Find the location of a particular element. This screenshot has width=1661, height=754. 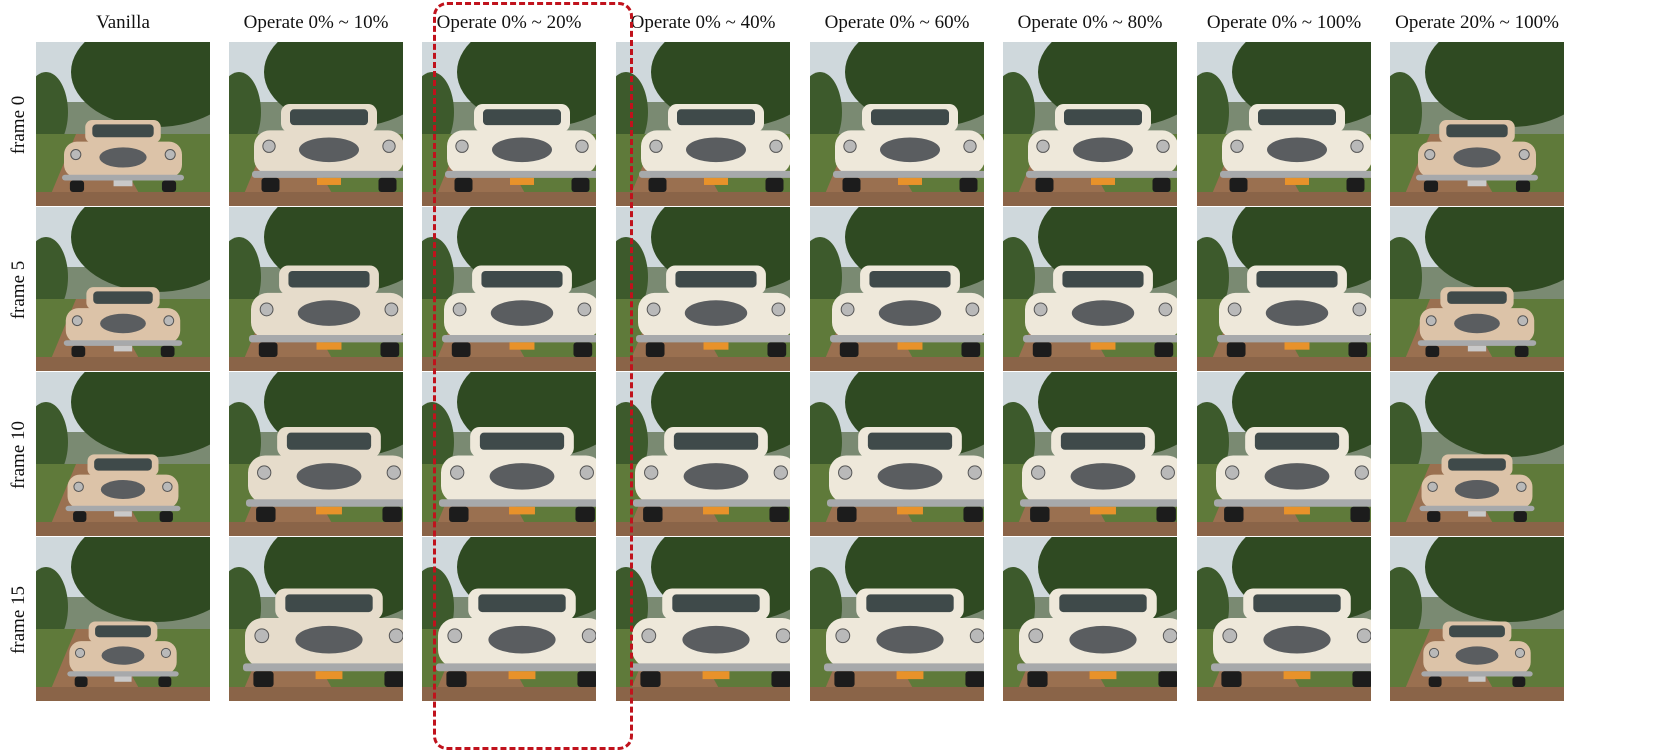

column-header: Operate 0% ~ 80% is located at coordinates (1090, 22).